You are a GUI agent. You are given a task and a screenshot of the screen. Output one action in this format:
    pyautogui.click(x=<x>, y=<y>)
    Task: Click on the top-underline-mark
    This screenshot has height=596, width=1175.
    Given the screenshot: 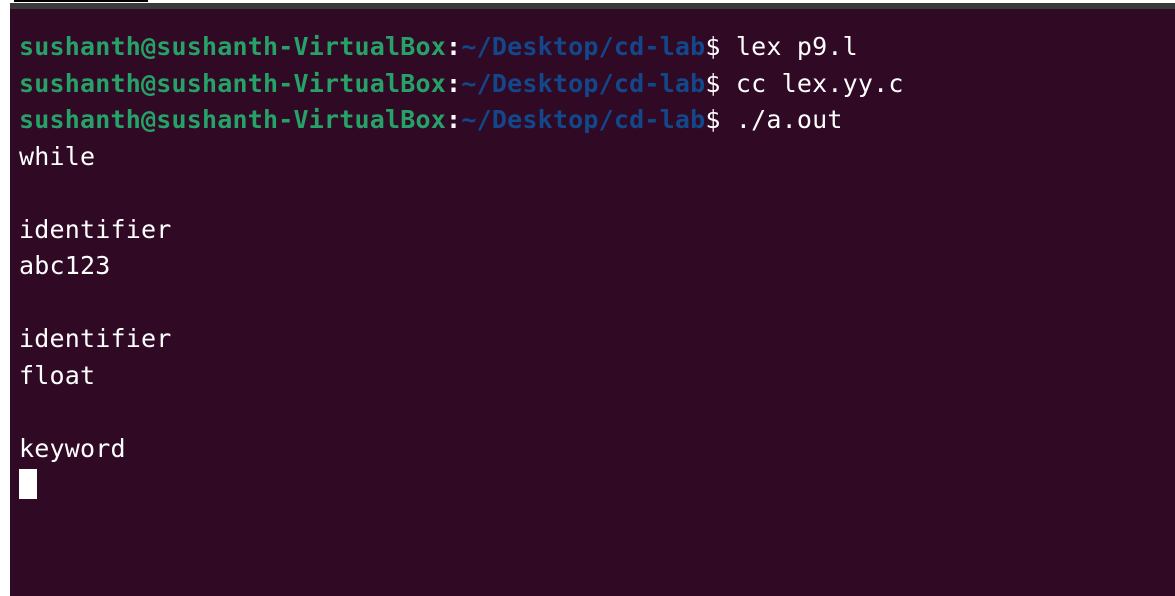 What is the action you would take?
    pyautogui.click(x=81, y=1)
    